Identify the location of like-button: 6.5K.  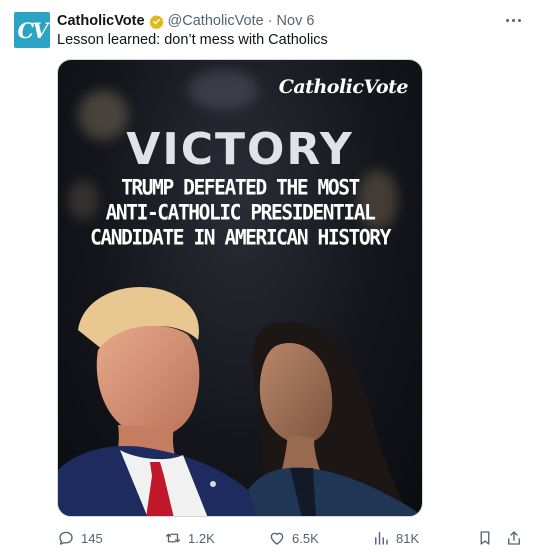
(293, 538).